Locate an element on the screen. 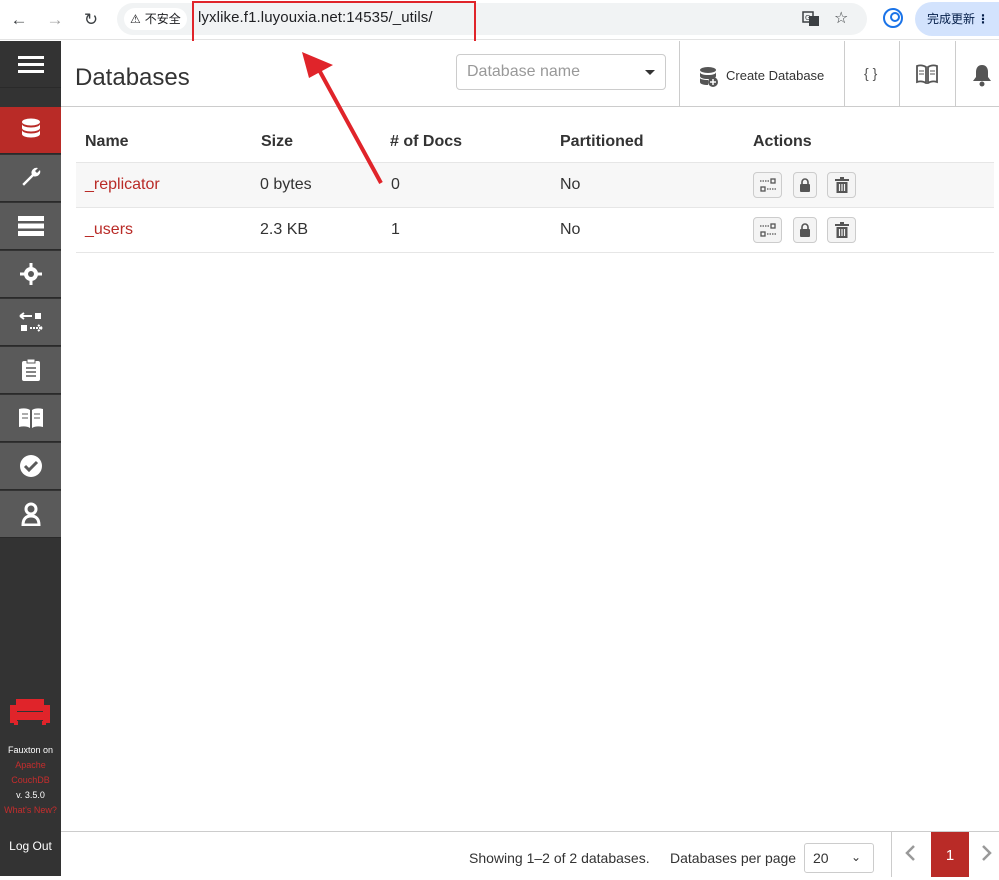  per-page-select: 20 ⌄ is located at coordinates (839, 858).